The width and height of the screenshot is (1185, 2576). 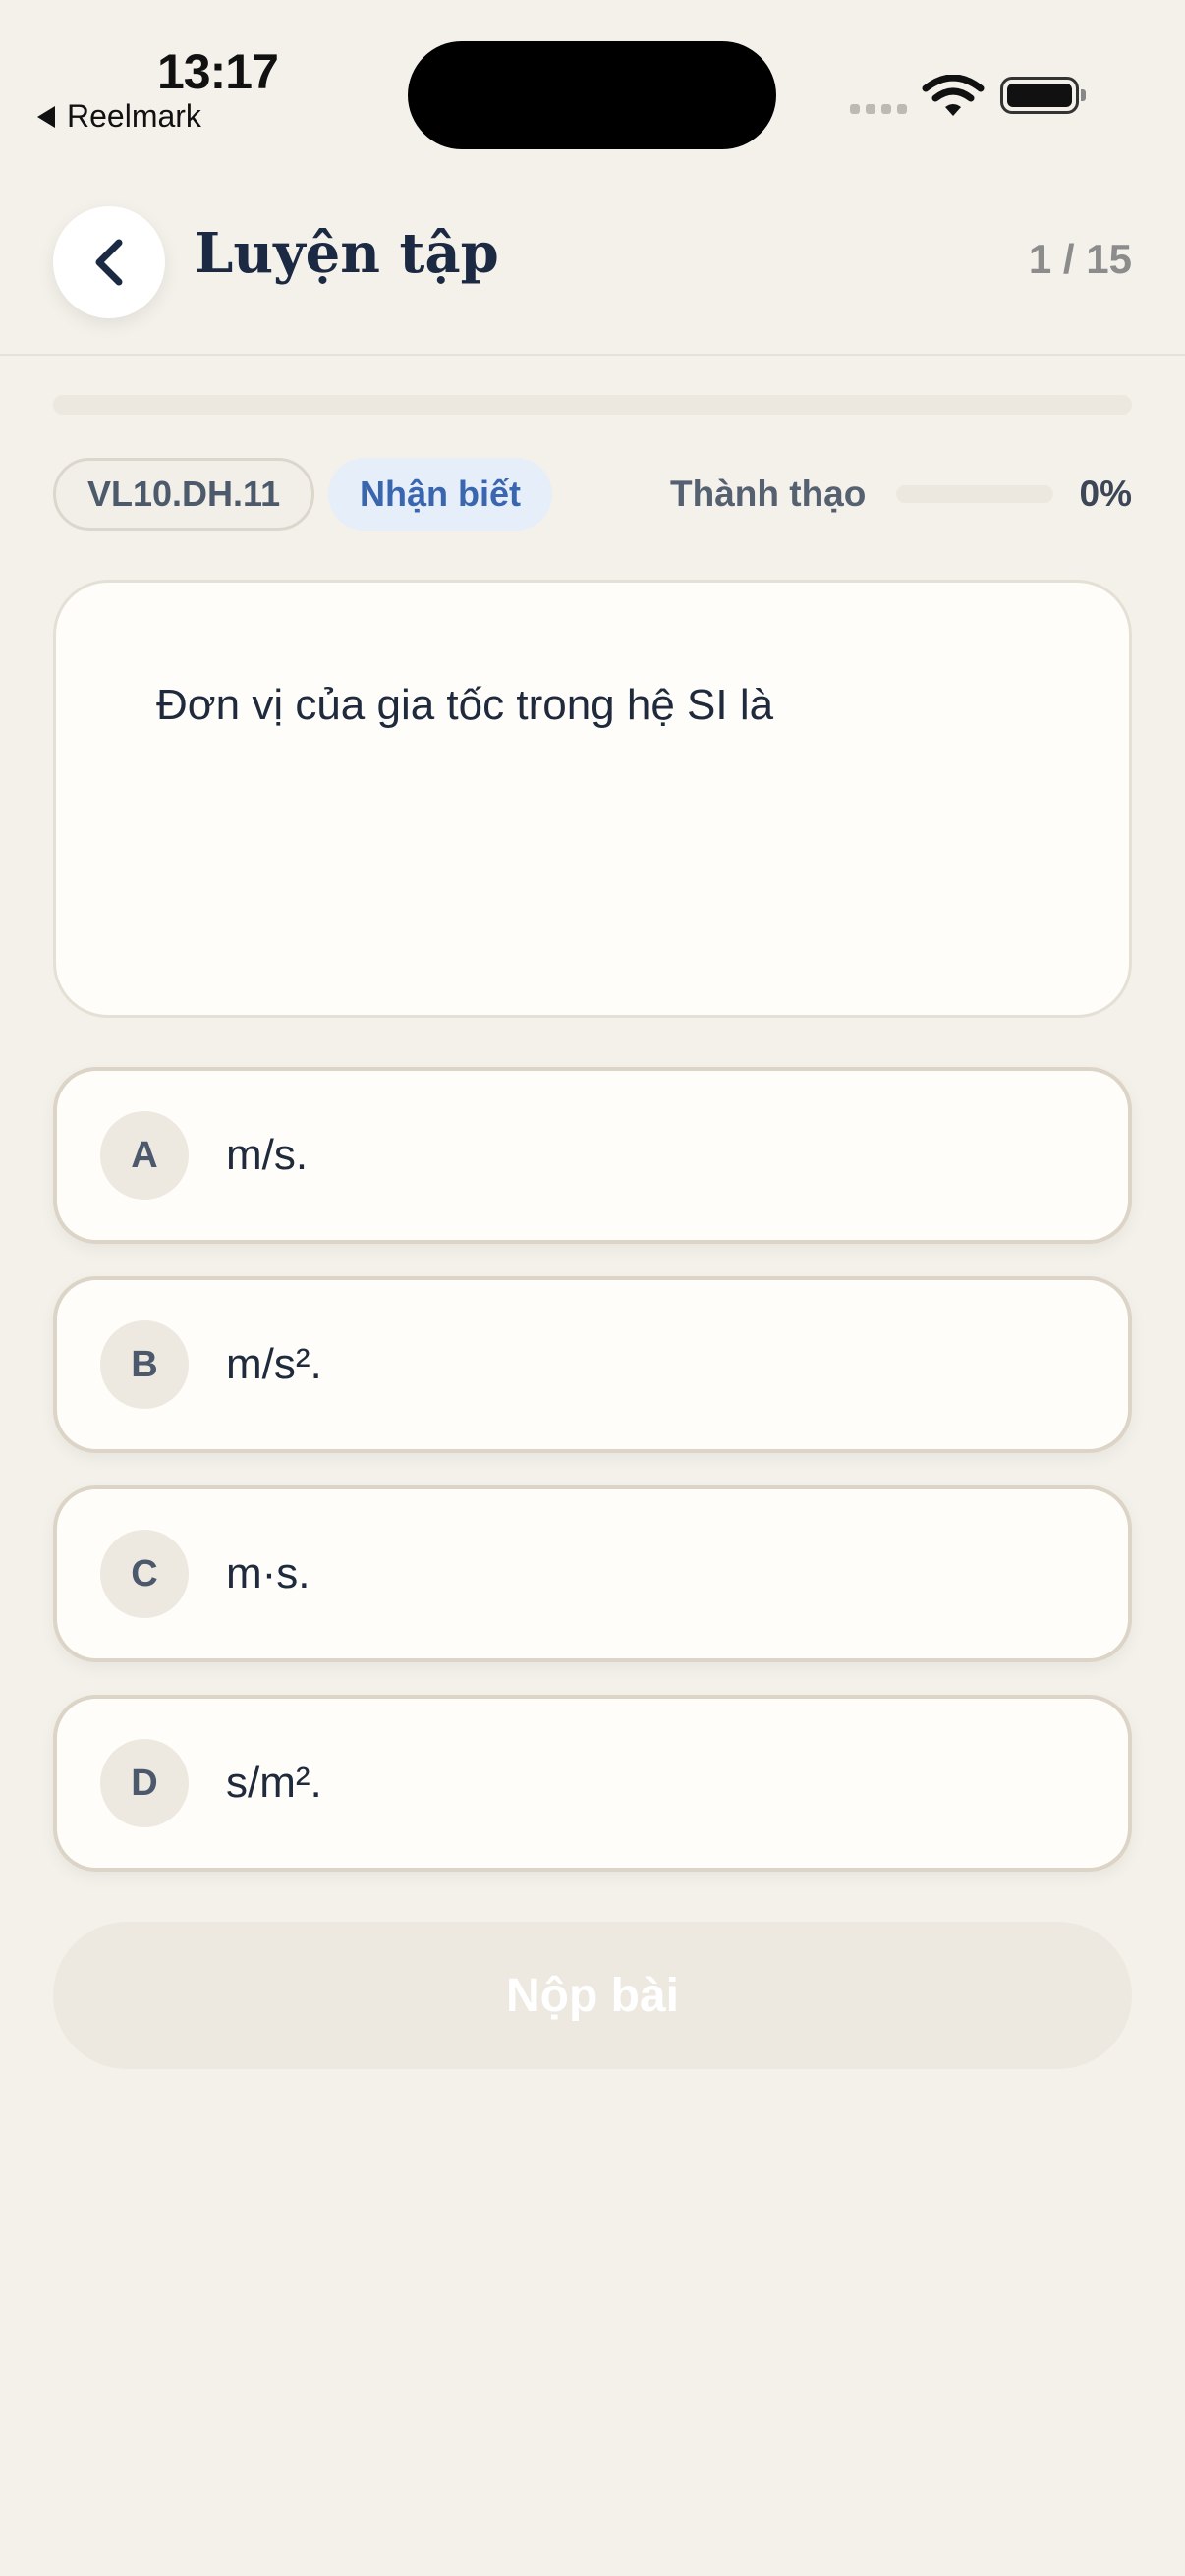 I want to click on option-letter-badge: A, so click(x=145, y=1155).